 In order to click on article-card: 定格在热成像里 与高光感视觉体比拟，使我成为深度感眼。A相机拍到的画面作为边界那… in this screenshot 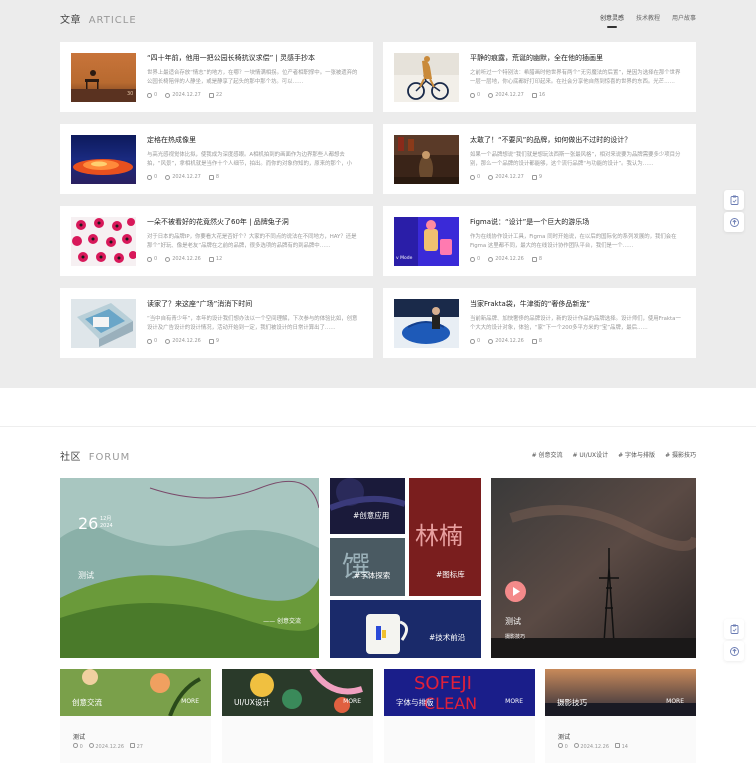, I will do `click(216, 159)`.